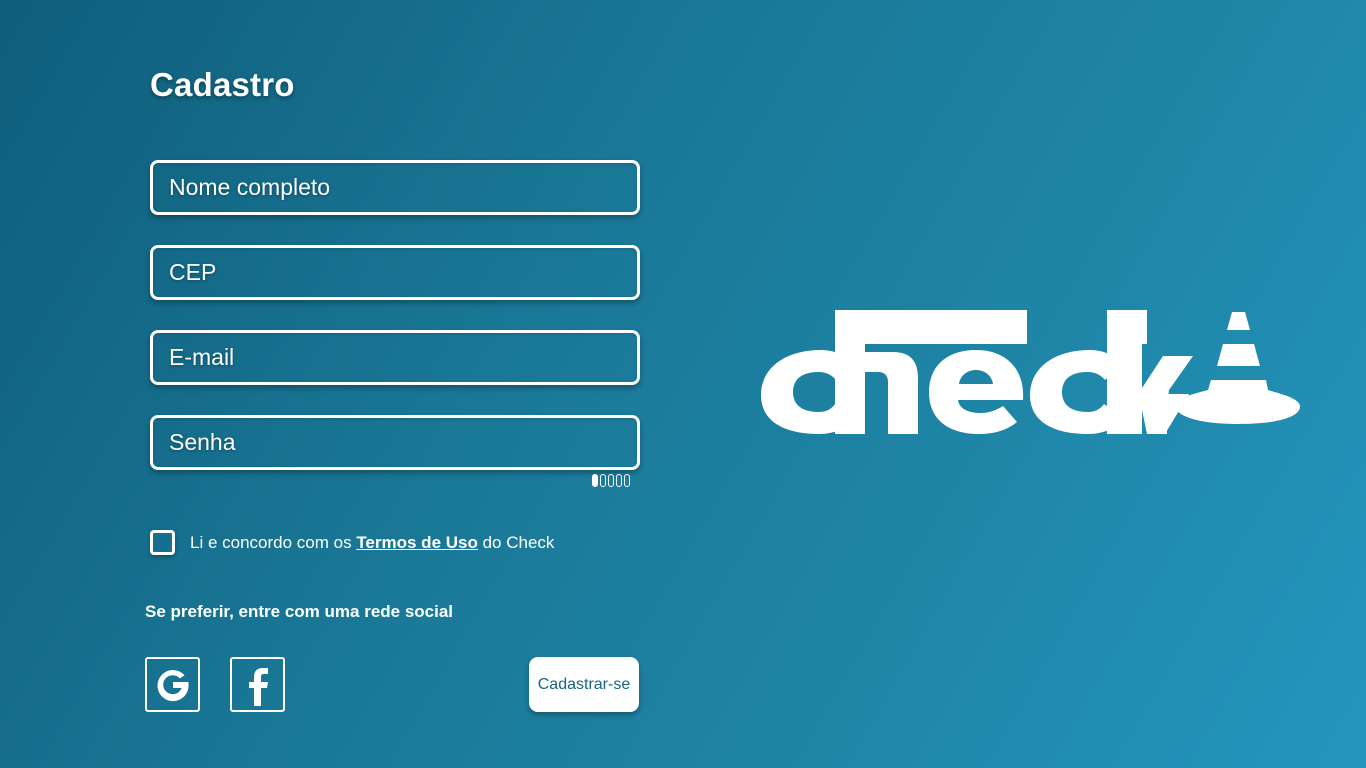 The image size is (1366, 768). I want to click on check-logo, so click(1035, 377).